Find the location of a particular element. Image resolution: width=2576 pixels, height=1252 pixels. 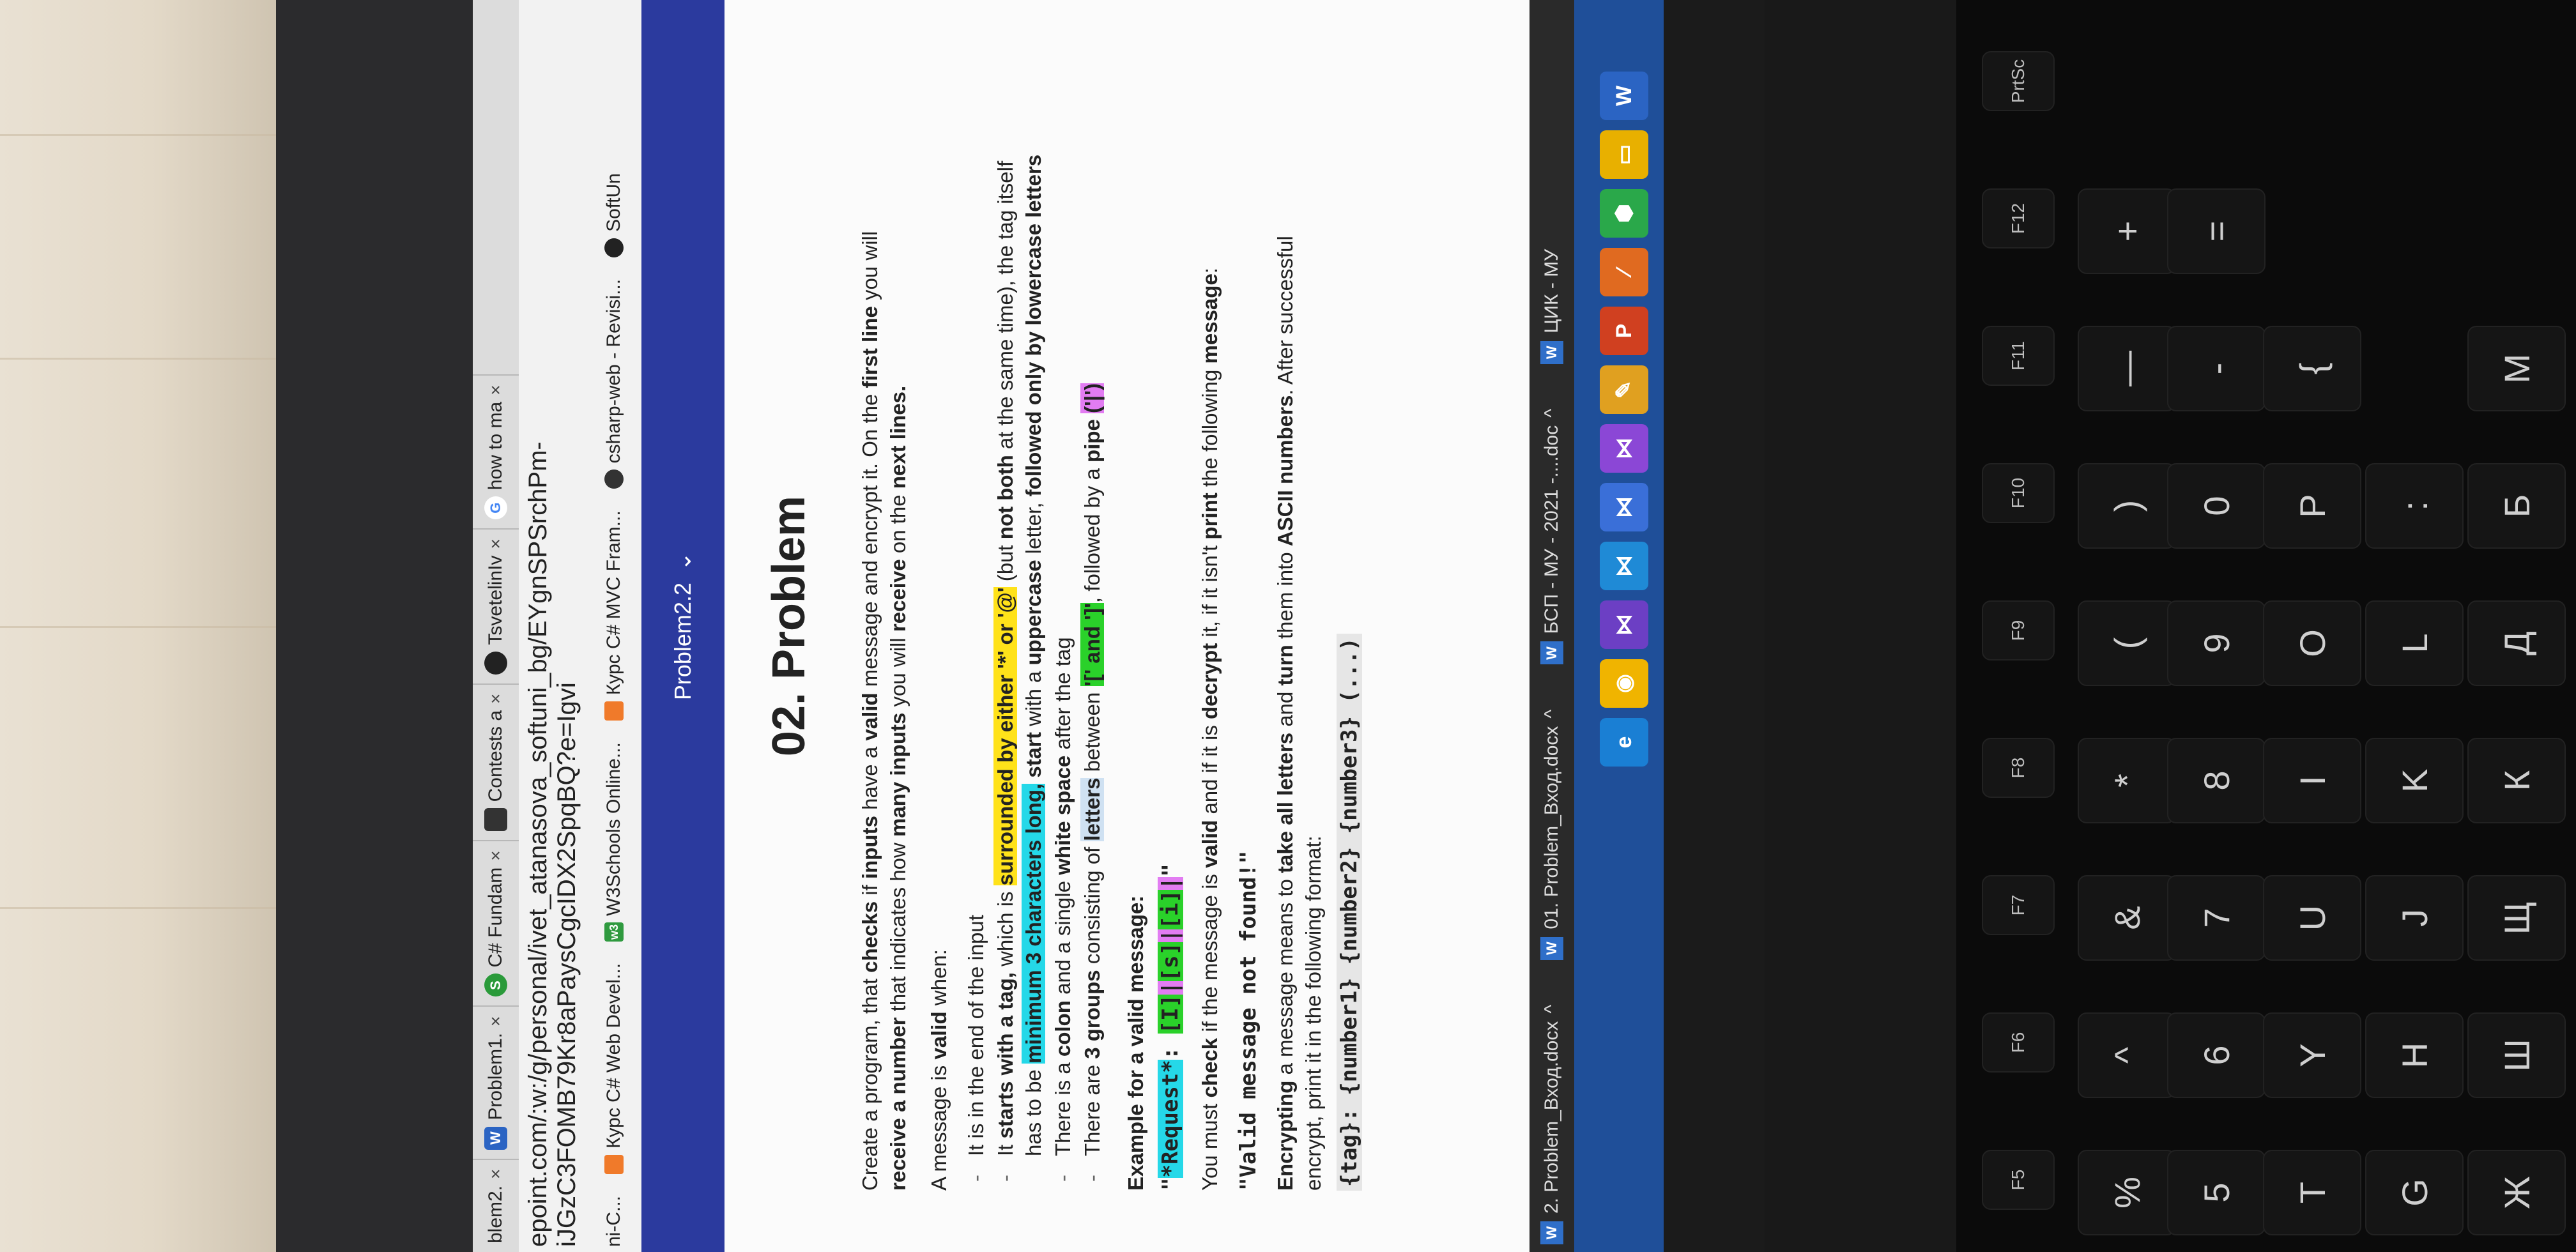

bookmark-item: SoftUn is located at coordinates (614, 215).